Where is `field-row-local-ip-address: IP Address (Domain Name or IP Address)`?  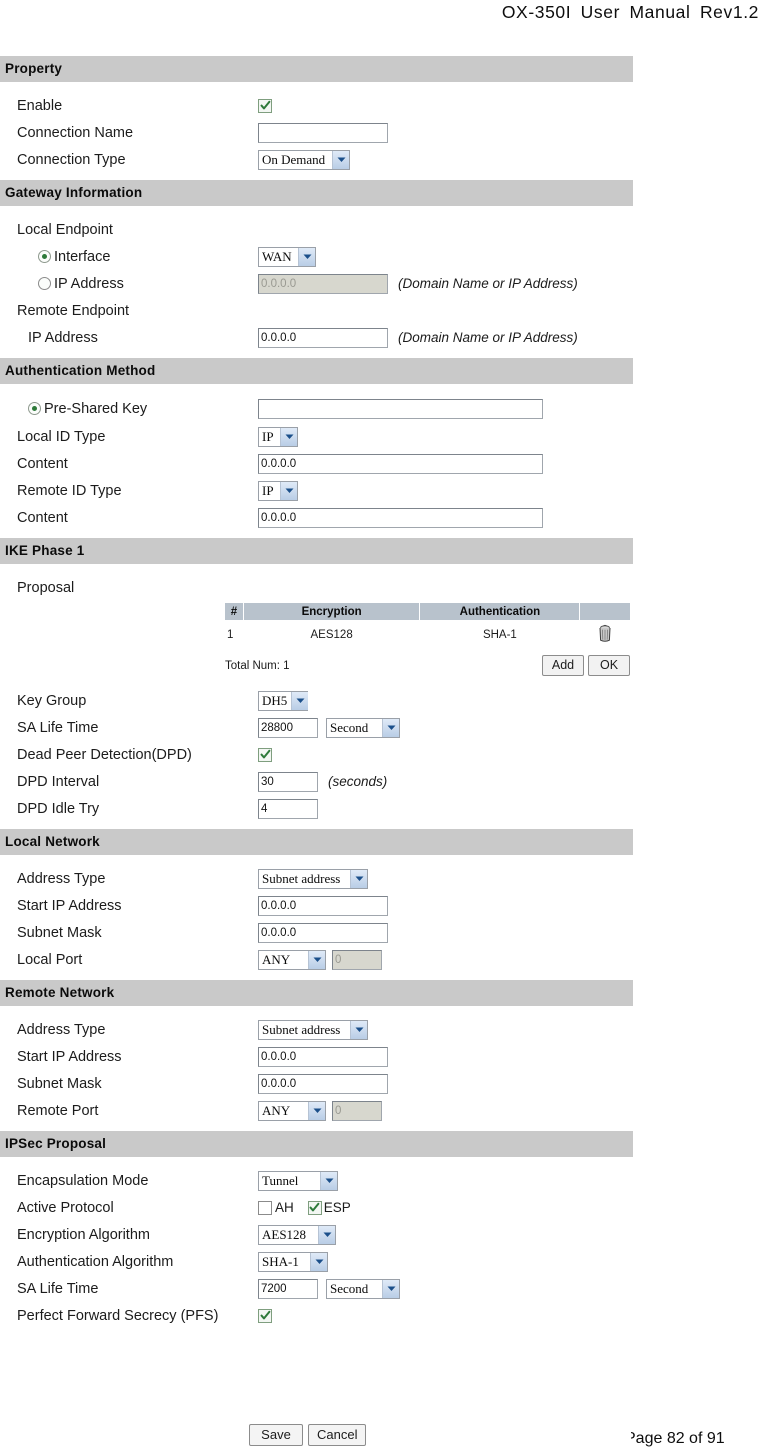
field-row-local-ip-address: IP Address (Domain Name or IP Address) is located at coordinates (318, 283).